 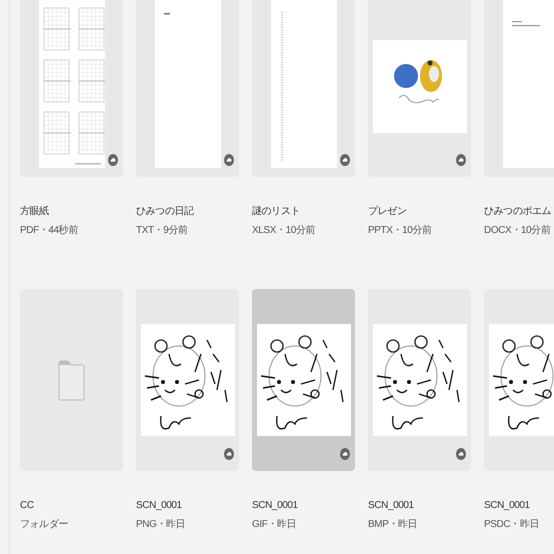 I want to click on file-name: プレゼン, so click(x=388, y=212).